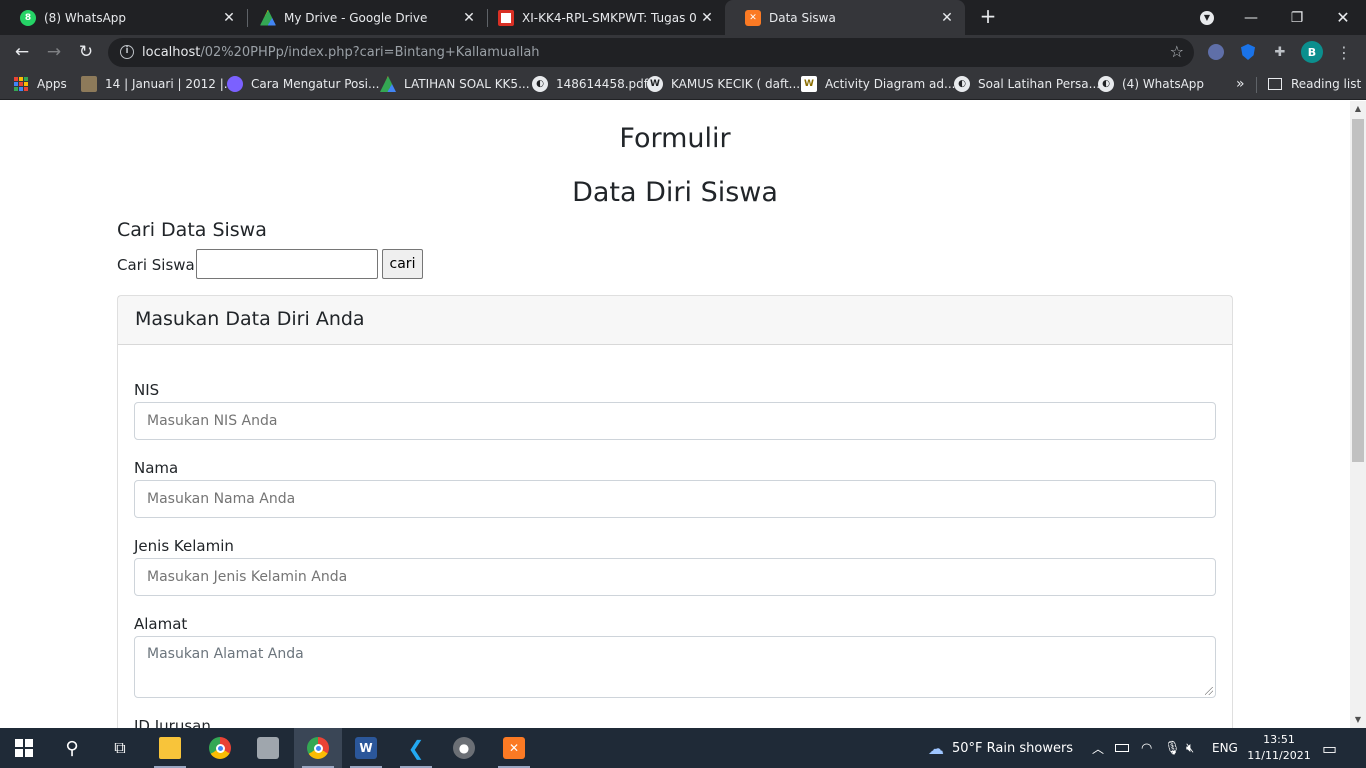 The height and width of the screenshot is (768, 1366). I want to click on search-label: Cari Siswa:, so click(158, 265).